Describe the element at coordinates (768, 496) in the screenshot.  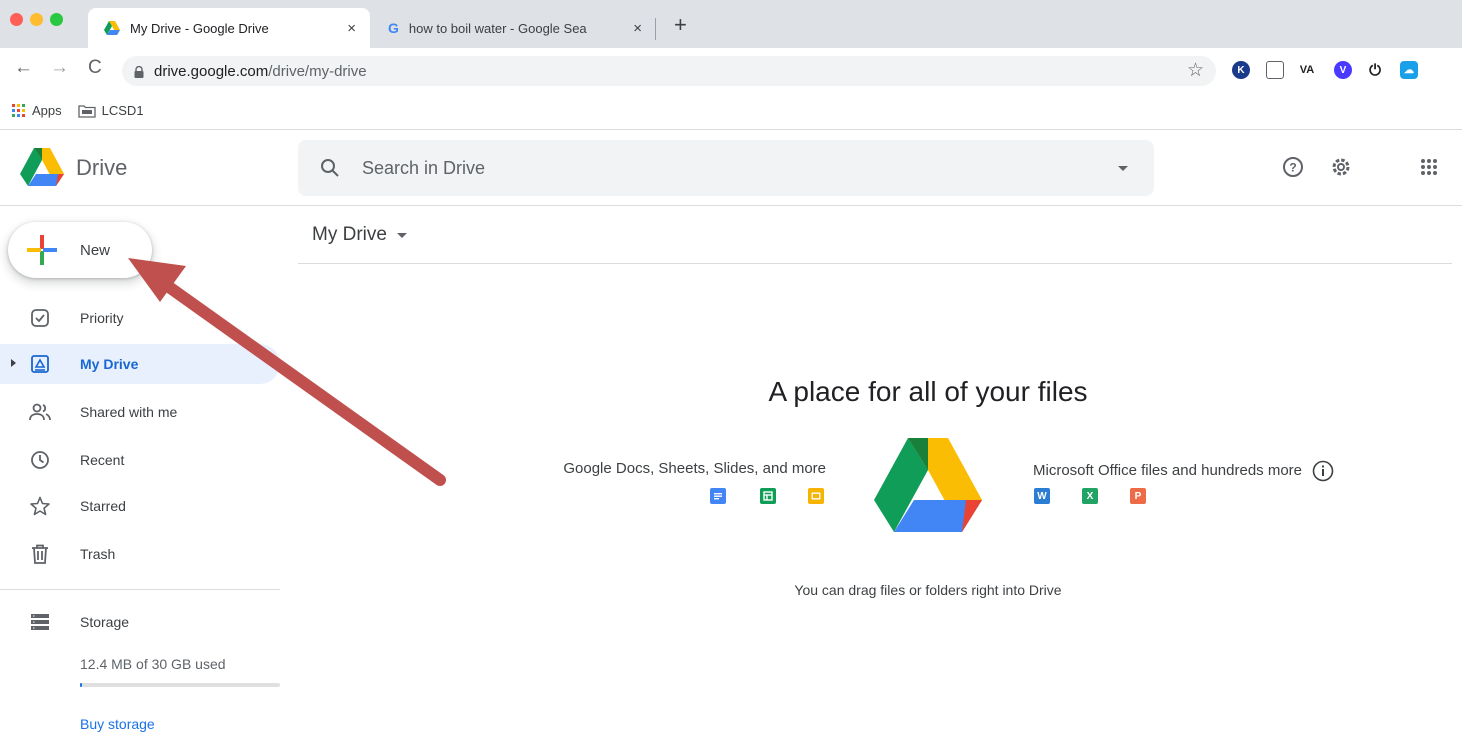
I see `google-sheets-icon` at that location.